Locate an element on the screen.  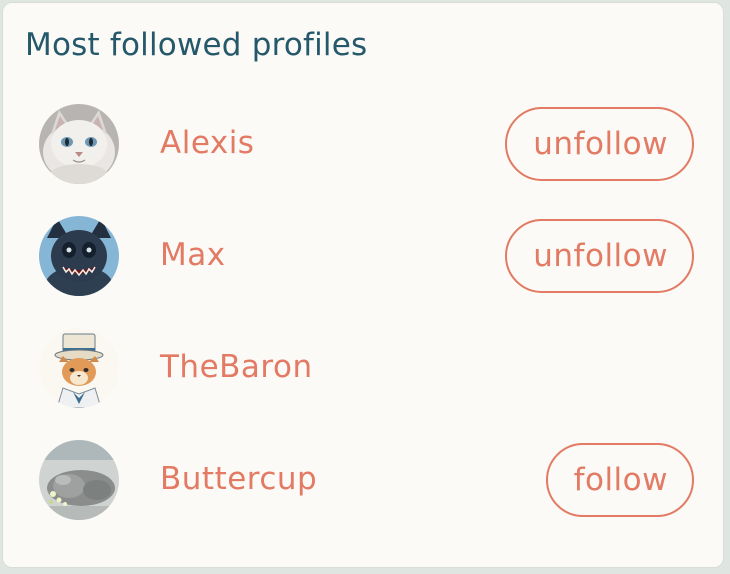
white-cat-avatar-image is located at coordinates (79, 144).